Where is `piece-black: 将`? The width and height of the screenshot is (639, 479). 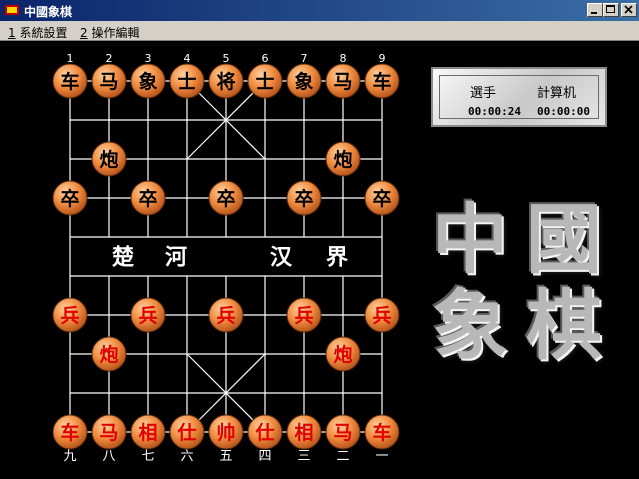 piece-black: 将 is located at coordinates (226, 81).